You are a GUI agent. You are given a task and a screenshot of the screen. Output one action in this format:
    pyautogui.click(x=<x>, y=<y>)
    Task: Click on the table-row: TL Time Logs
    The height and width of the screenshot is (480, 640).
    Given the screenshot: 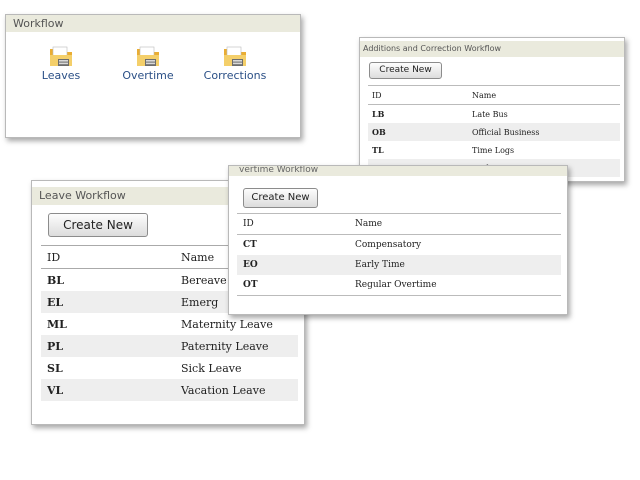 What is the action you would take?
    pyautogui.click(x=494, y=150)
    